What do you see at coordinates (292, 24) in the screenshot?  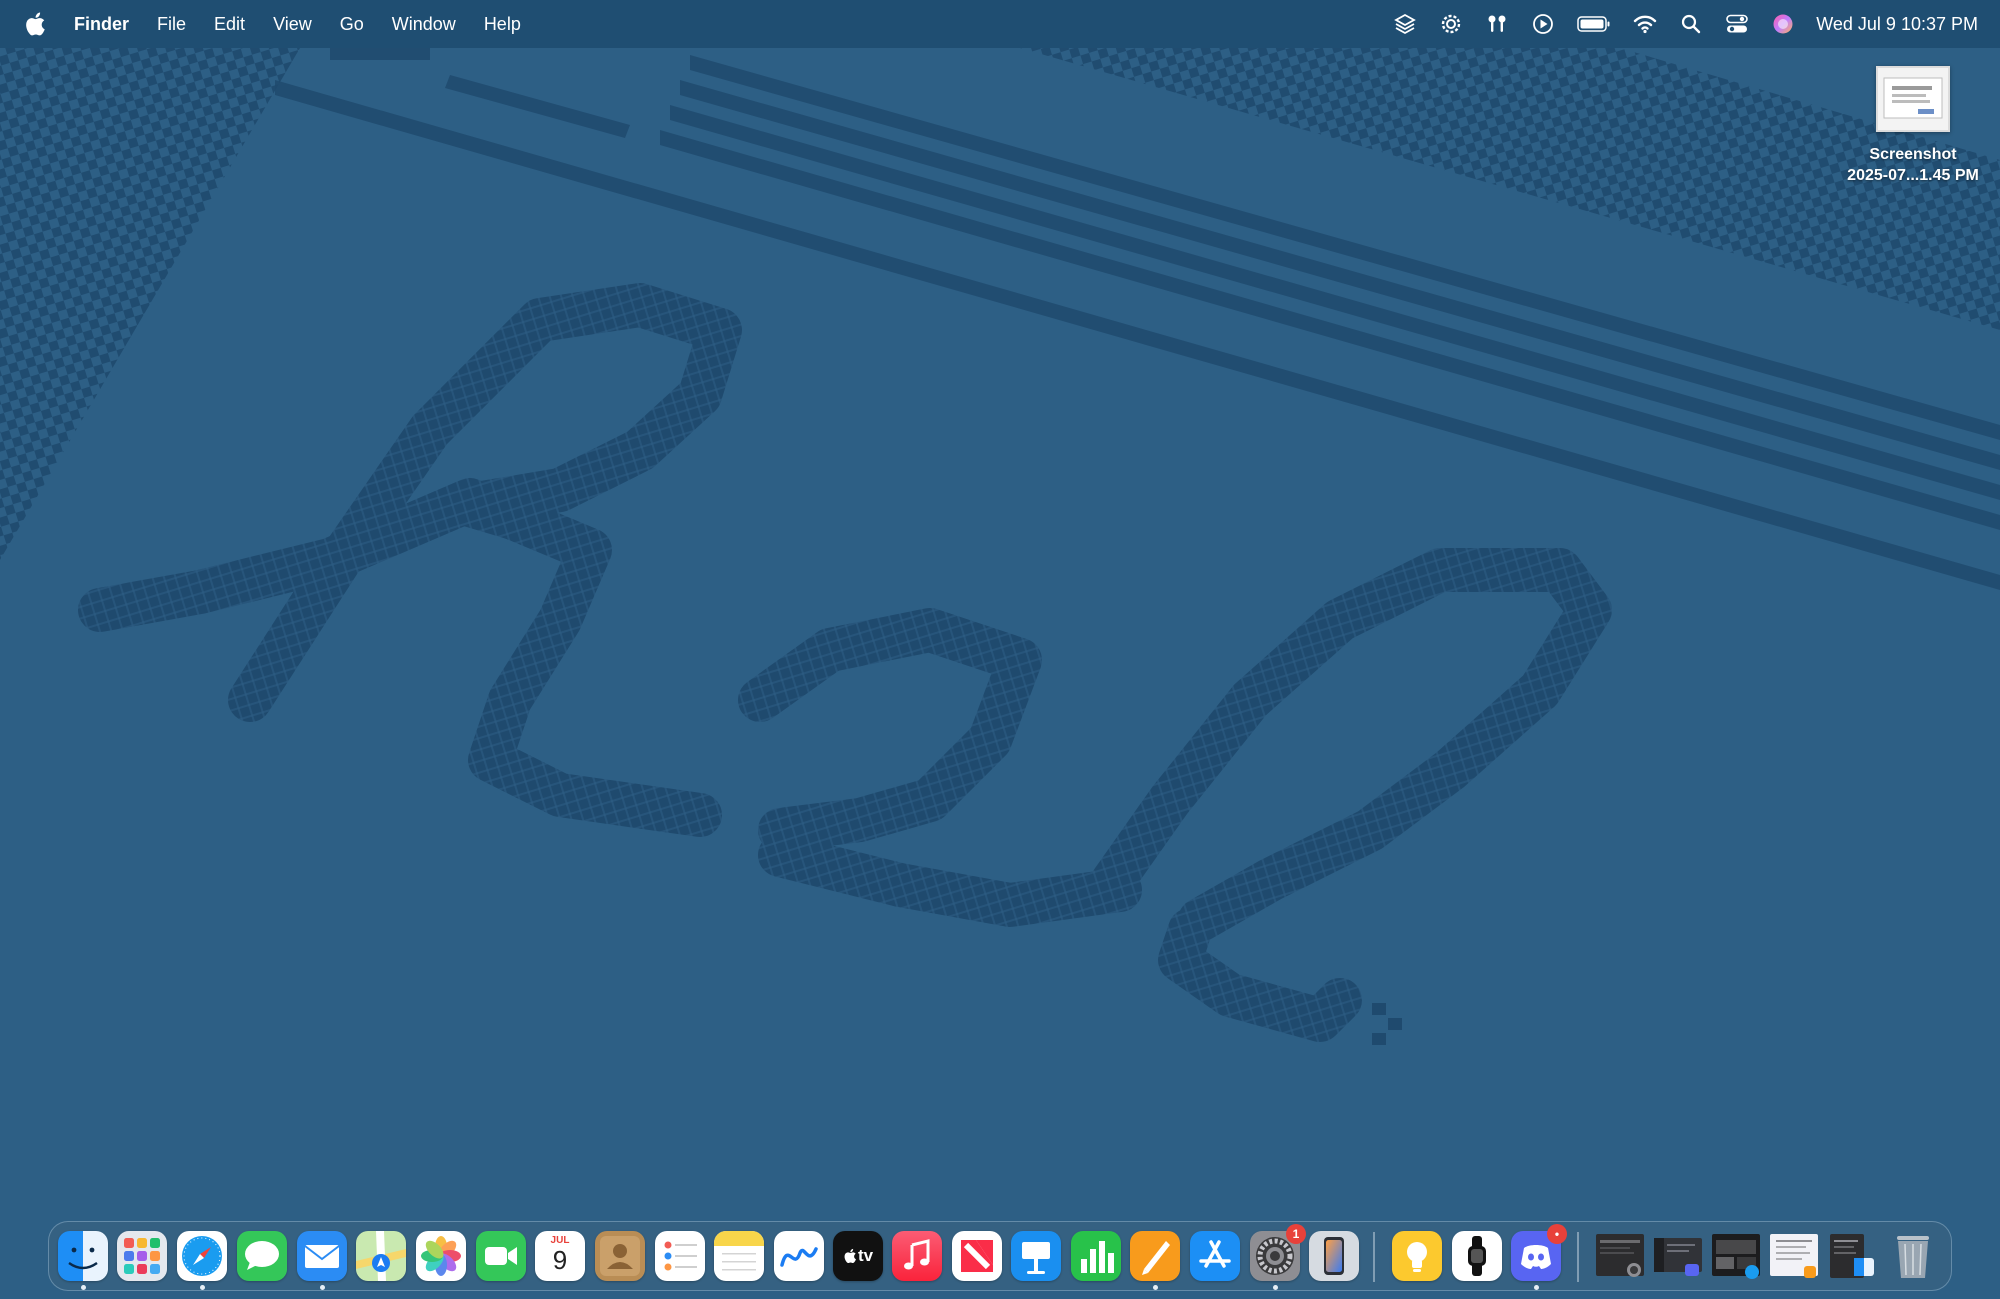 I see `menu-view: View` at bounding box center [292, 24].